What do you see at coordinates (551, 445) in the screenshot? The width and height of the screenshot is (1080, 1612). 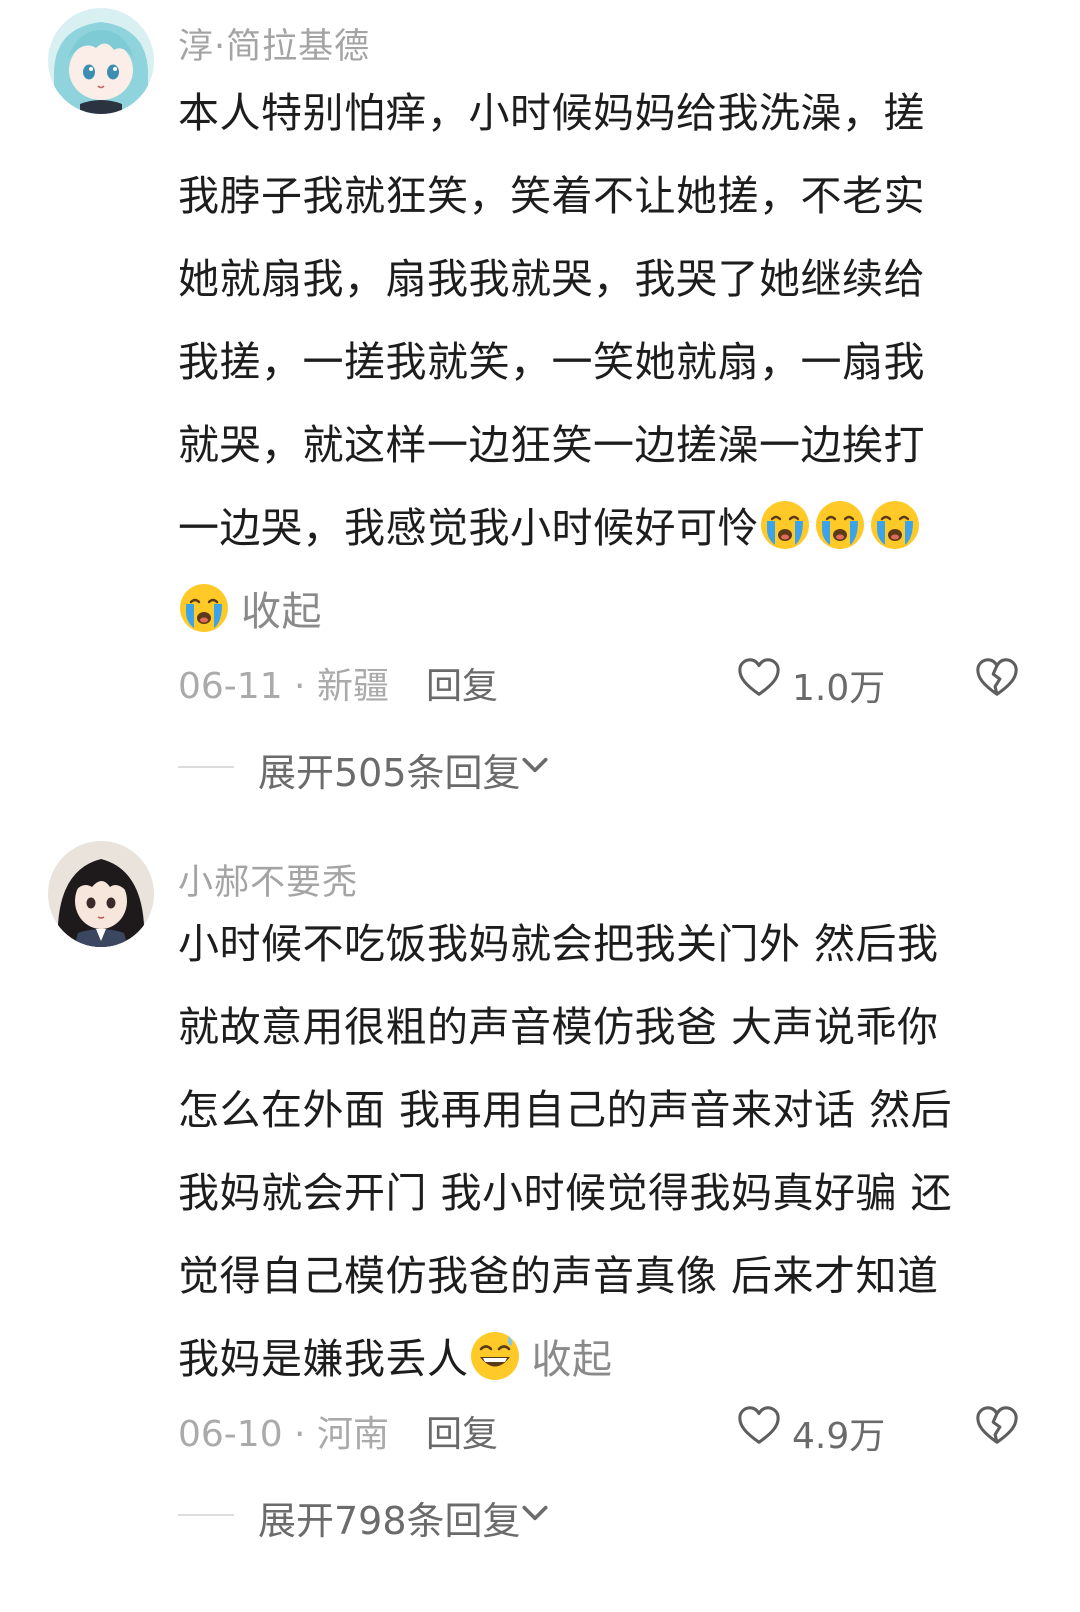 I see `comment-line: 就哭，就这样一边狂笑一边搓澡一边挨打` at bounding box center [551, 445].